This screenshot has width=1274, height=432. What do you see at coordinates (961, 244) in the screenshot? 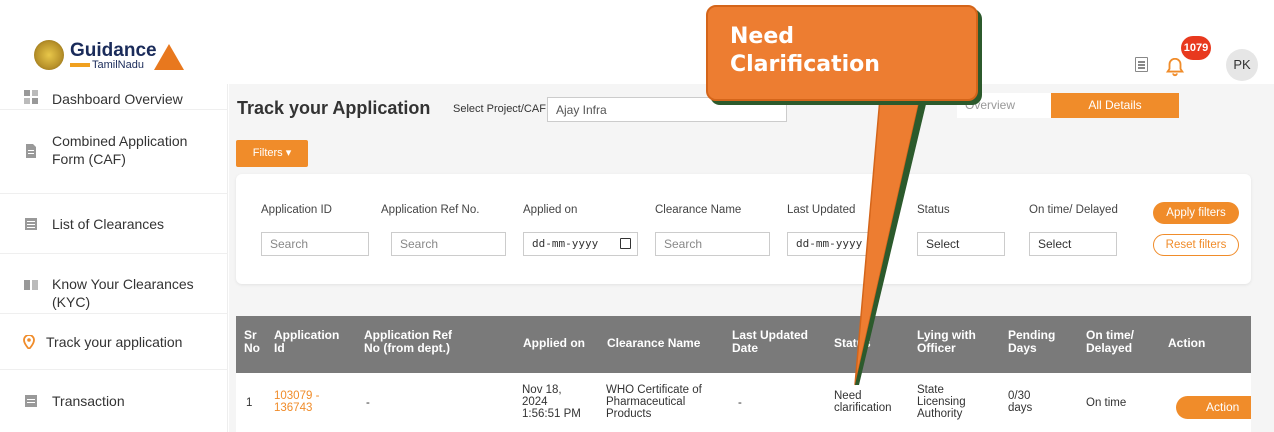
I see `status-select: Select` at bounding box center [961, 244].